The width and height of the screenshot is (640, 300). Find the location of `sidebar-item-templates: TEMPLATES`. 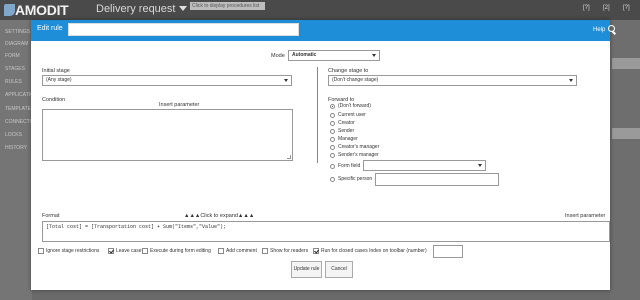

sidebar-item-templates: TEMPLATES is located at coordinates (19, 109).